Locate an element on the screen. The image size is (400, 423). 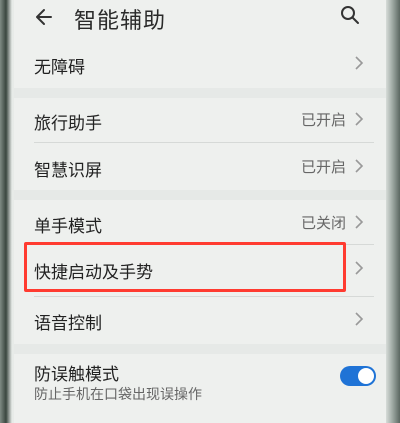
setting-label: 语音控制 is located at coordinates (68, 324).